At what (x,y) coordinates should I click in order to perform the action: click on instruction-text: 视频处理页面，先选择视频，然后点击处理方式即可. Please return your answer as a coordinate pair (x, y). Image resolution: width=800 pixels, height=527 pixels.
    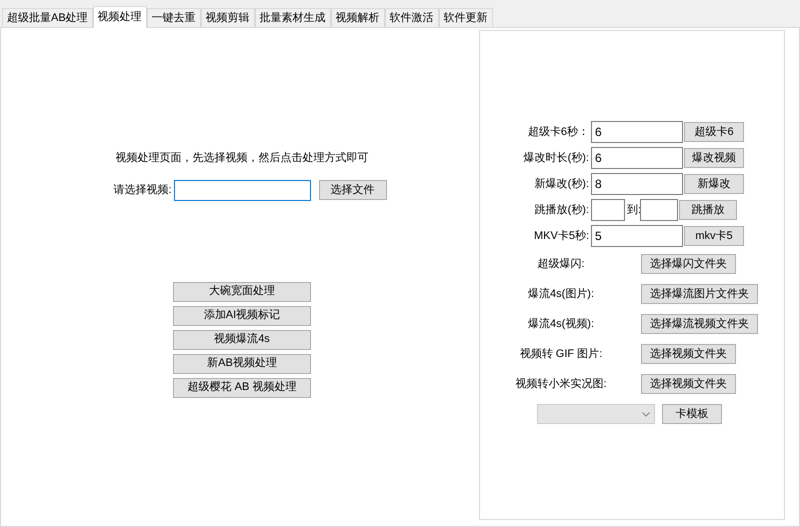
    Looking at the image, I should click on (242, 158).